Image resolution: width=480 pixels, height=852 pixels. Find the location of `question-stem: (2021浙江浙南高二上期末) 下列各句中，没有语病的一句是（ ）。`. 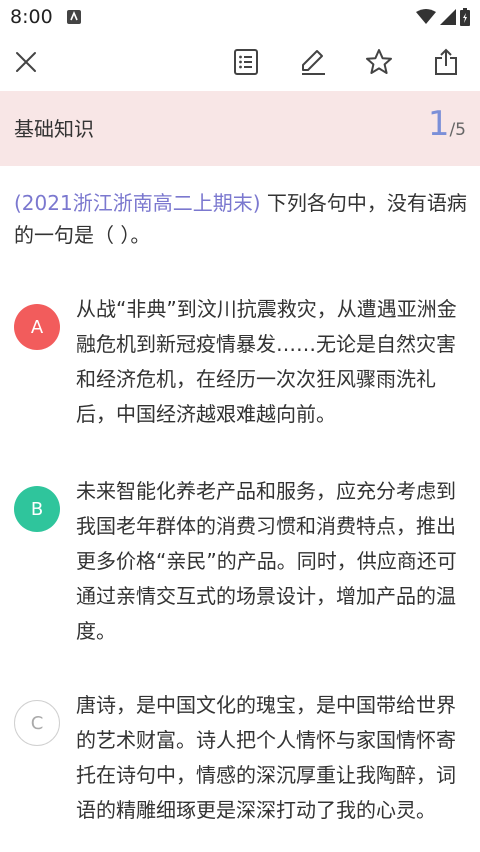

question-stem: (2021浙江浙南高二上期末) 下列各句中，没有语病的一句是（ ）。 is located at coordinates (242, 219).